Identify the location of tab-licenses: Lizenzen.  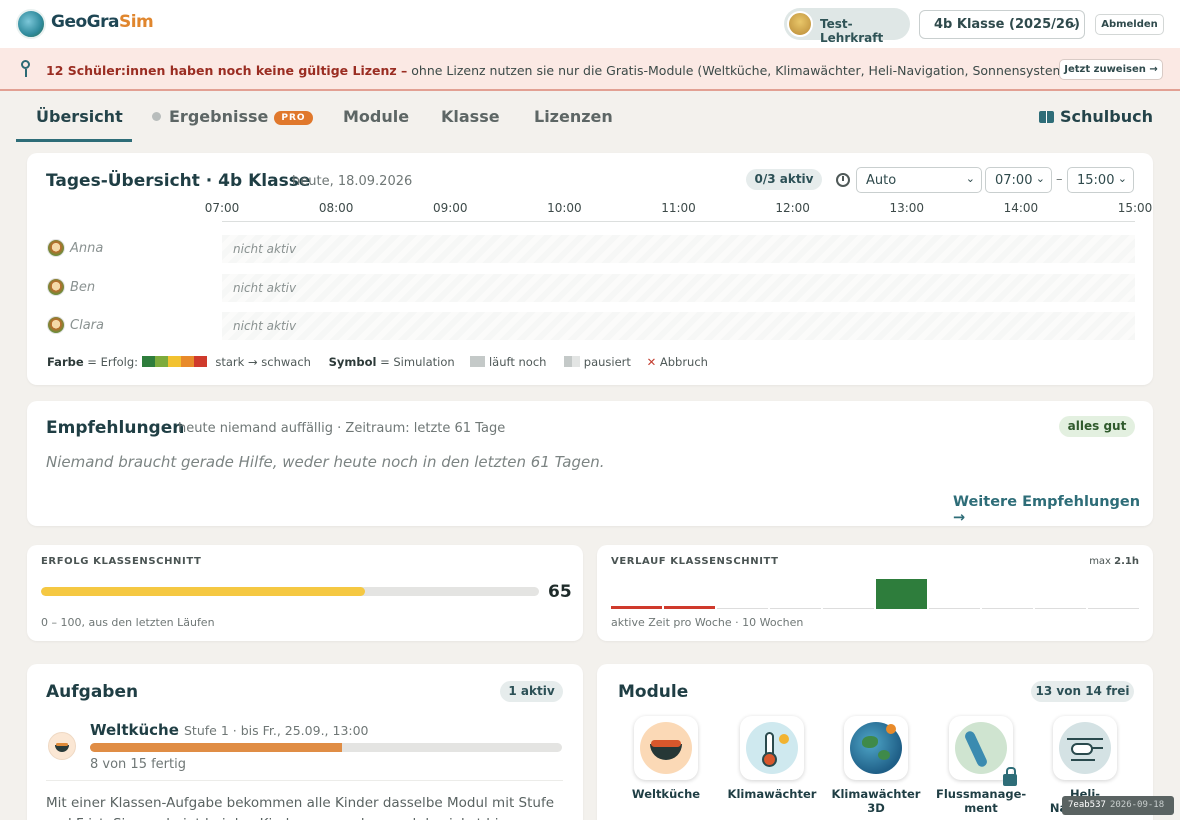
(573, 116).